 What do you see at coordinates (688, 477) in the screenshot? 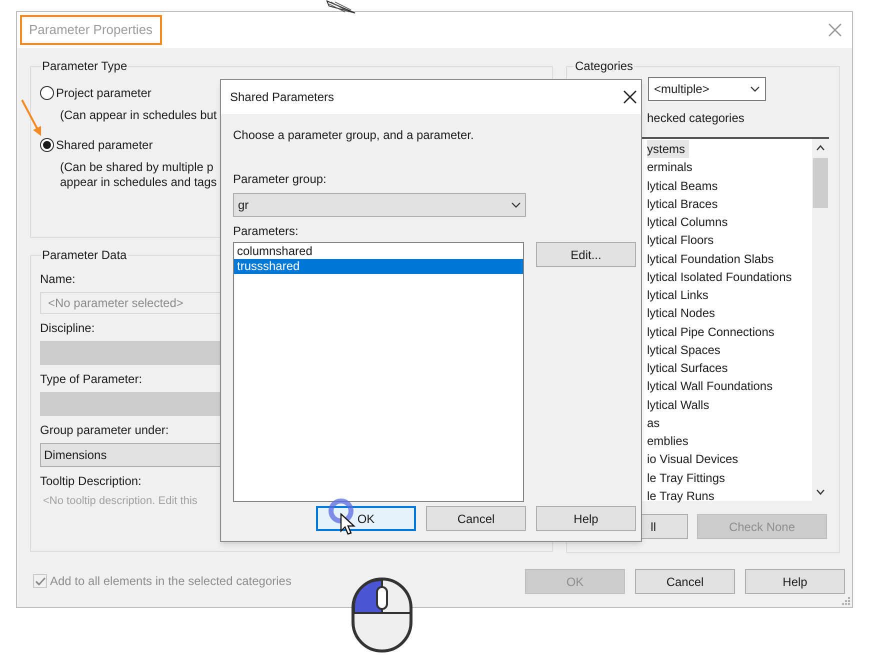
I see `list-item: le Tray Fittings` at bounding box center [688, 477].